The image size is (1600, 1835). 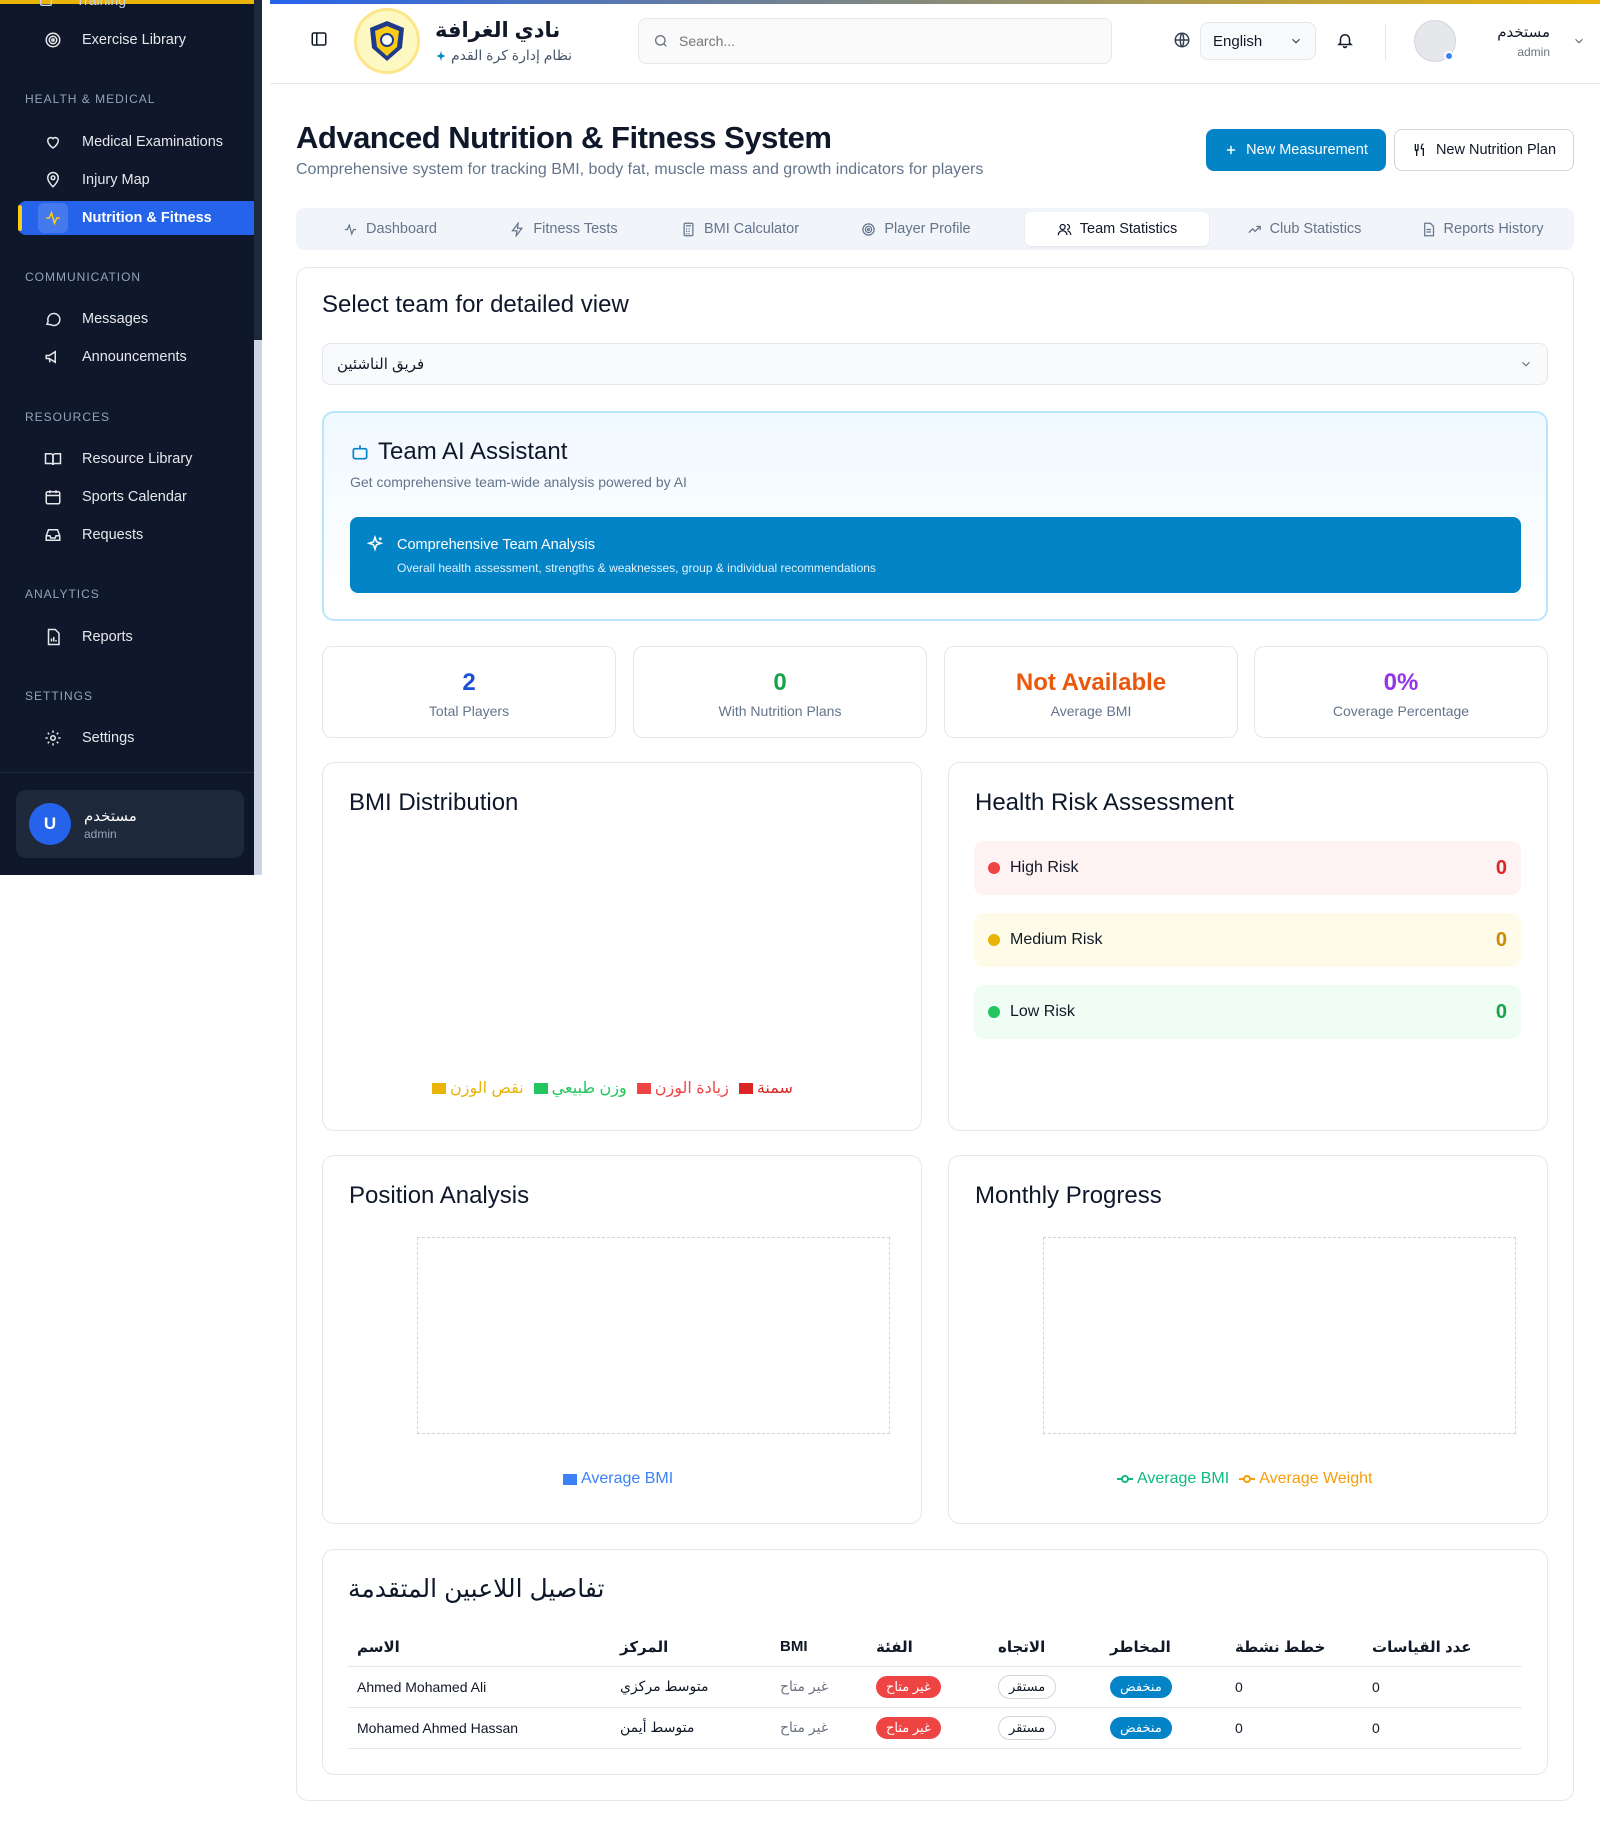 What do you see at coordinates (469, 692) in the screenshot?
I see `stat-total-players: 2 Total Players` at bounding box center [469, 692].